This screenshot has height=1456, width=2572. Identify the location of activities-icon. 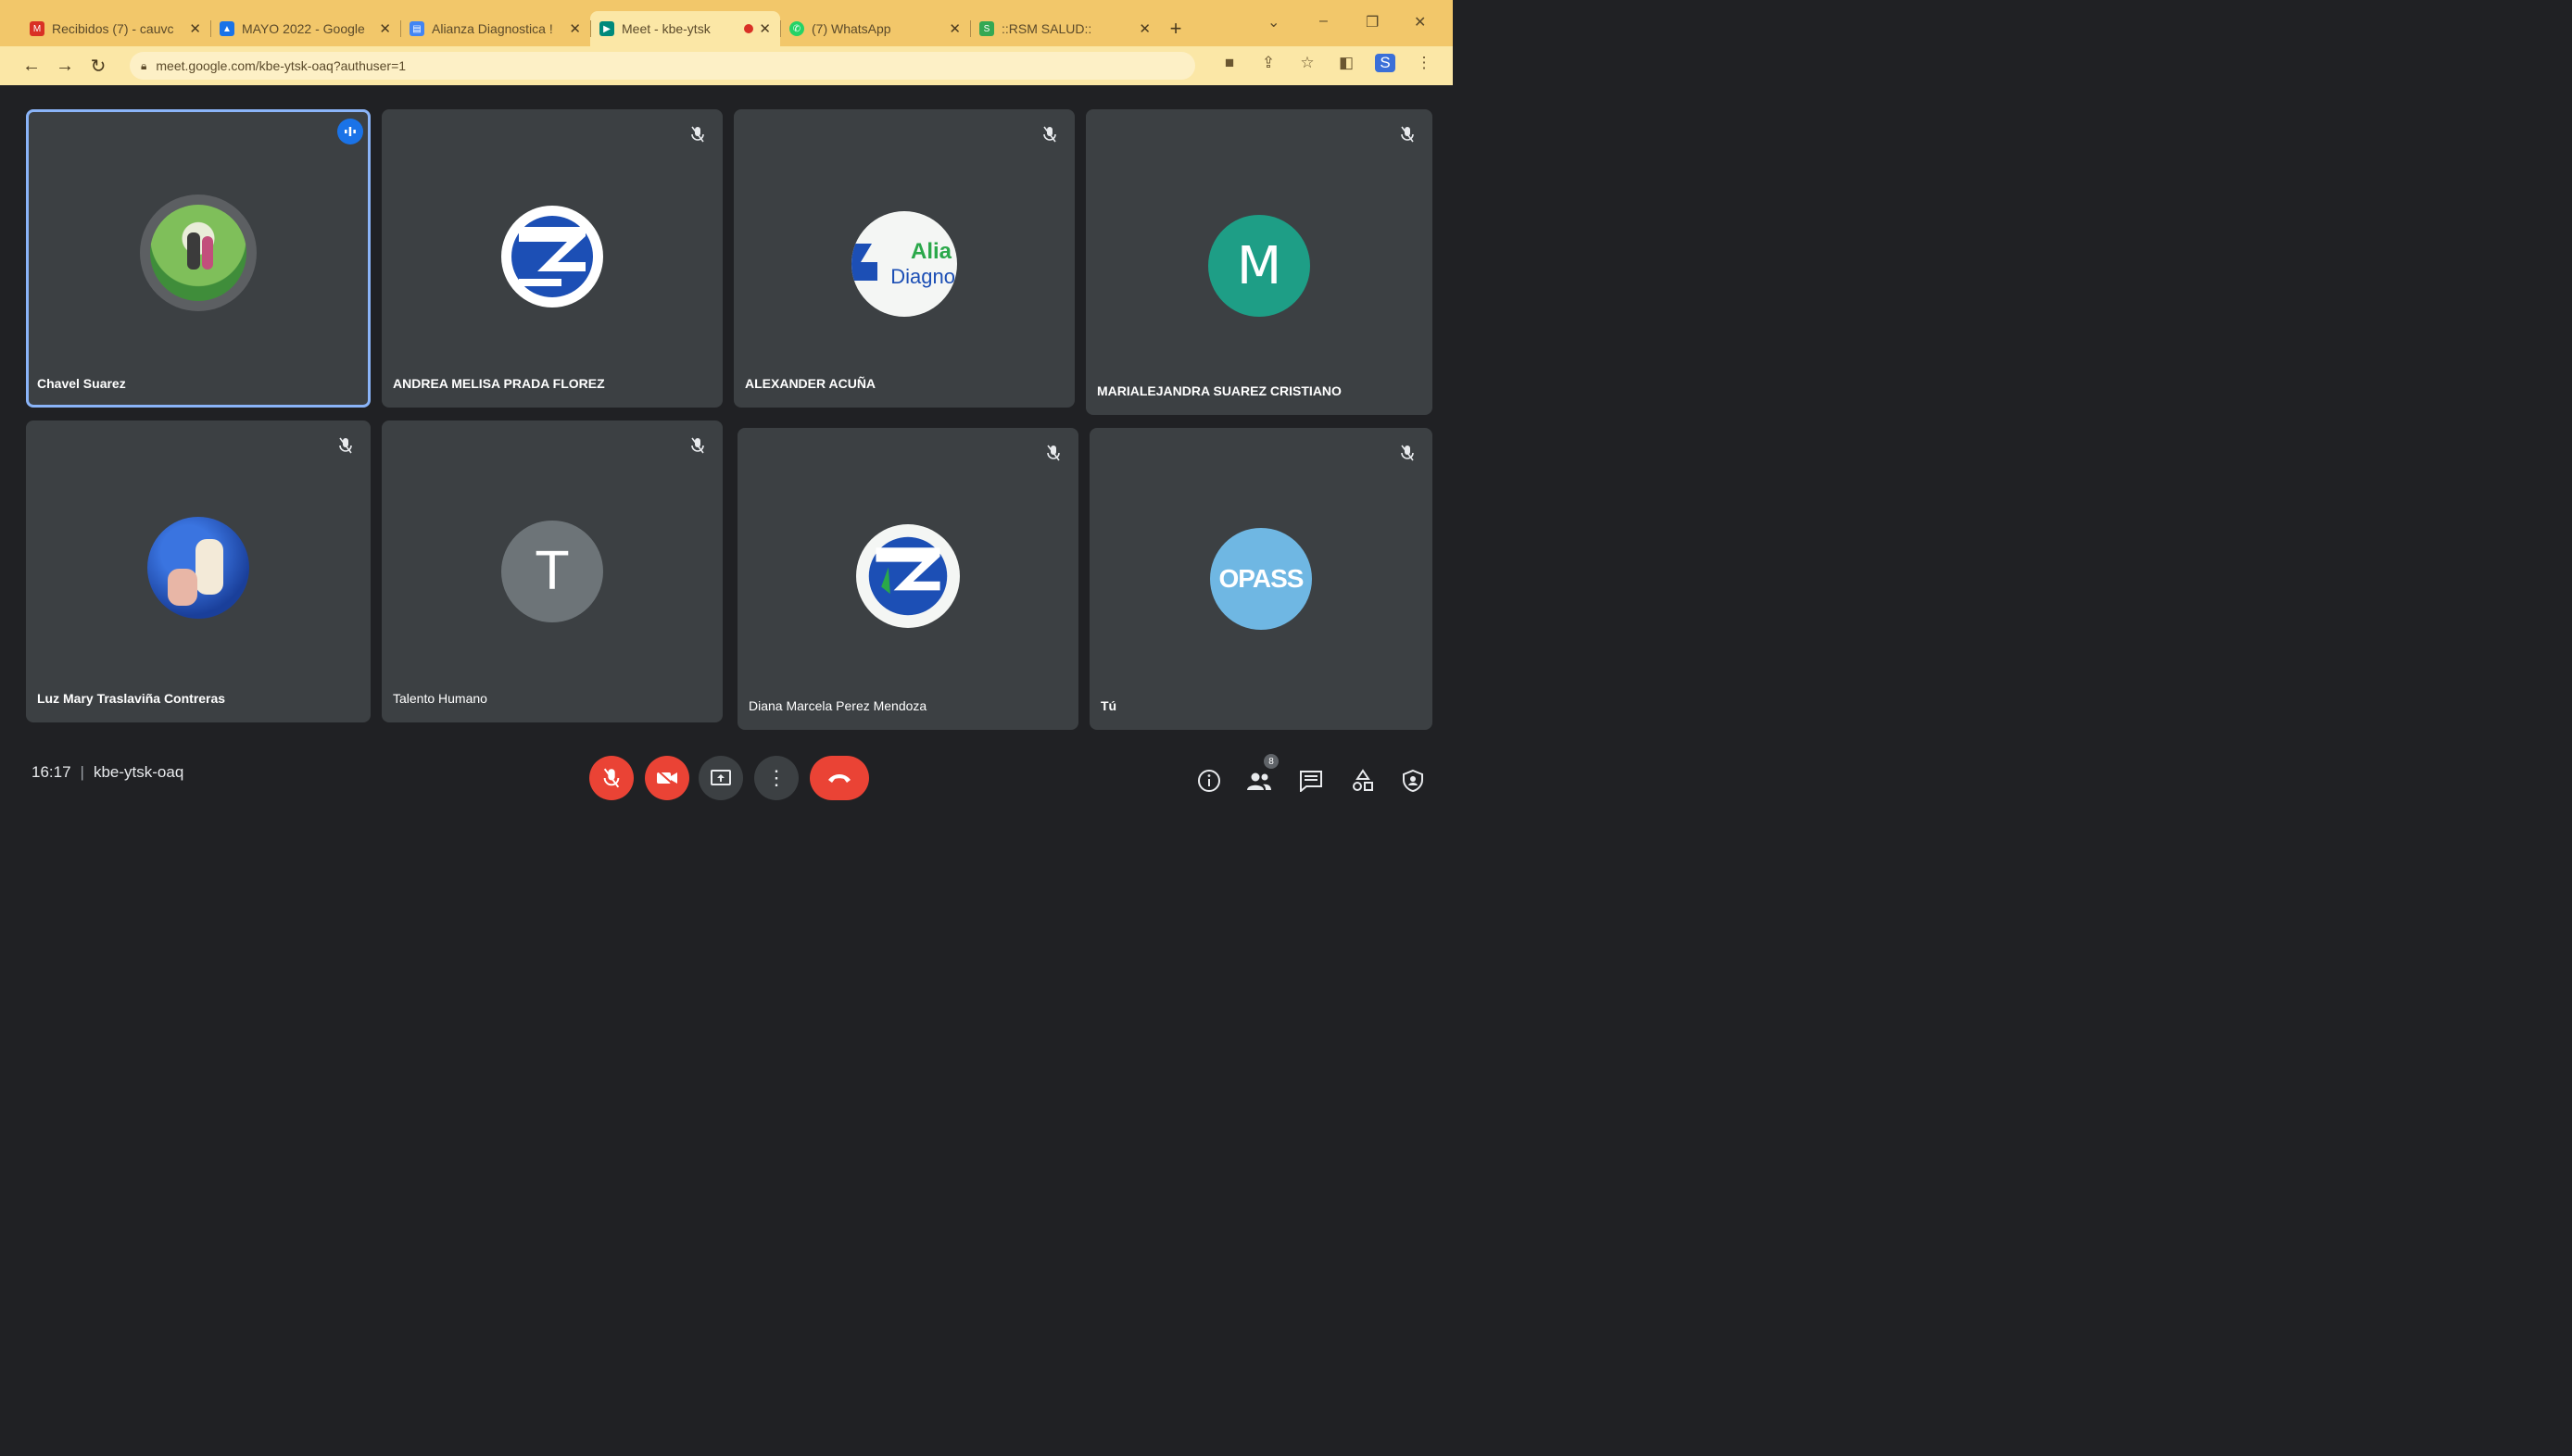
(1363, 780).